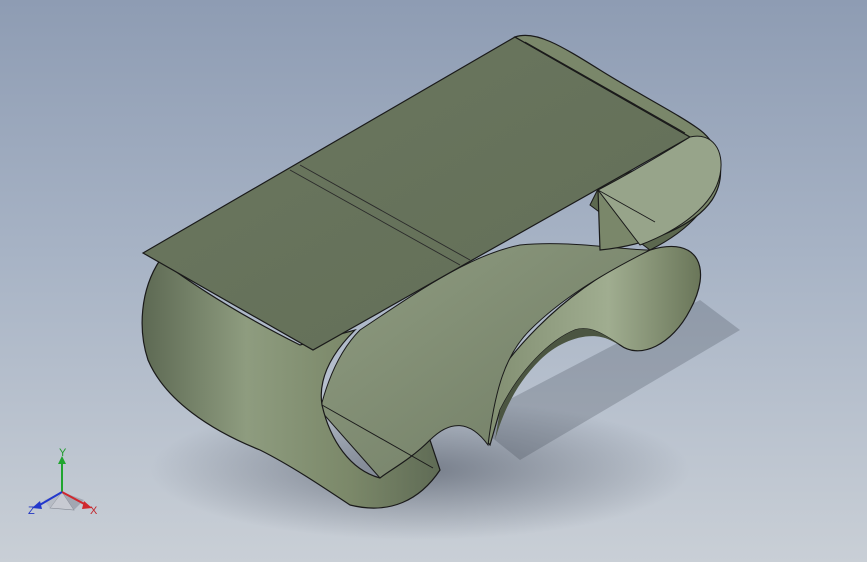  I want to click on triad-y-label: Y, so click(63, 453).